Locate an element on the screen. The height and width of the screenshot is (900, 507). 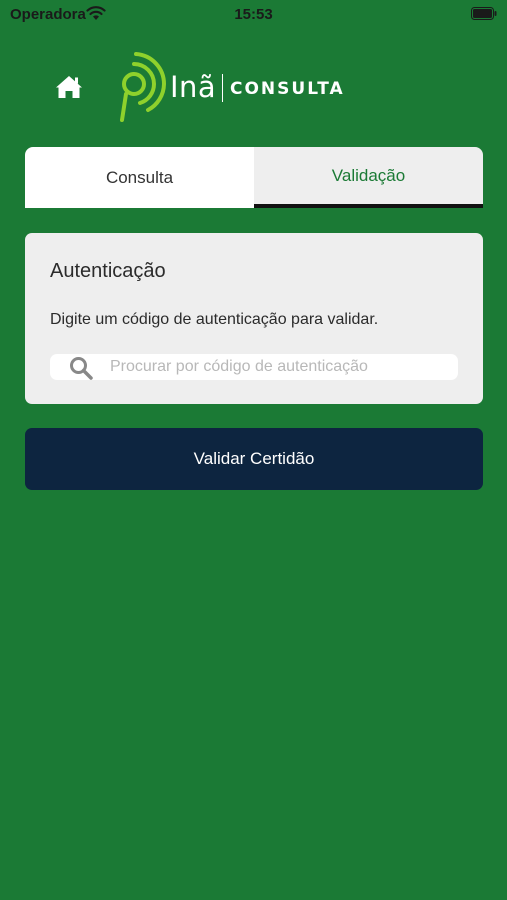
ina-logo is located at coordinates (143, 87).